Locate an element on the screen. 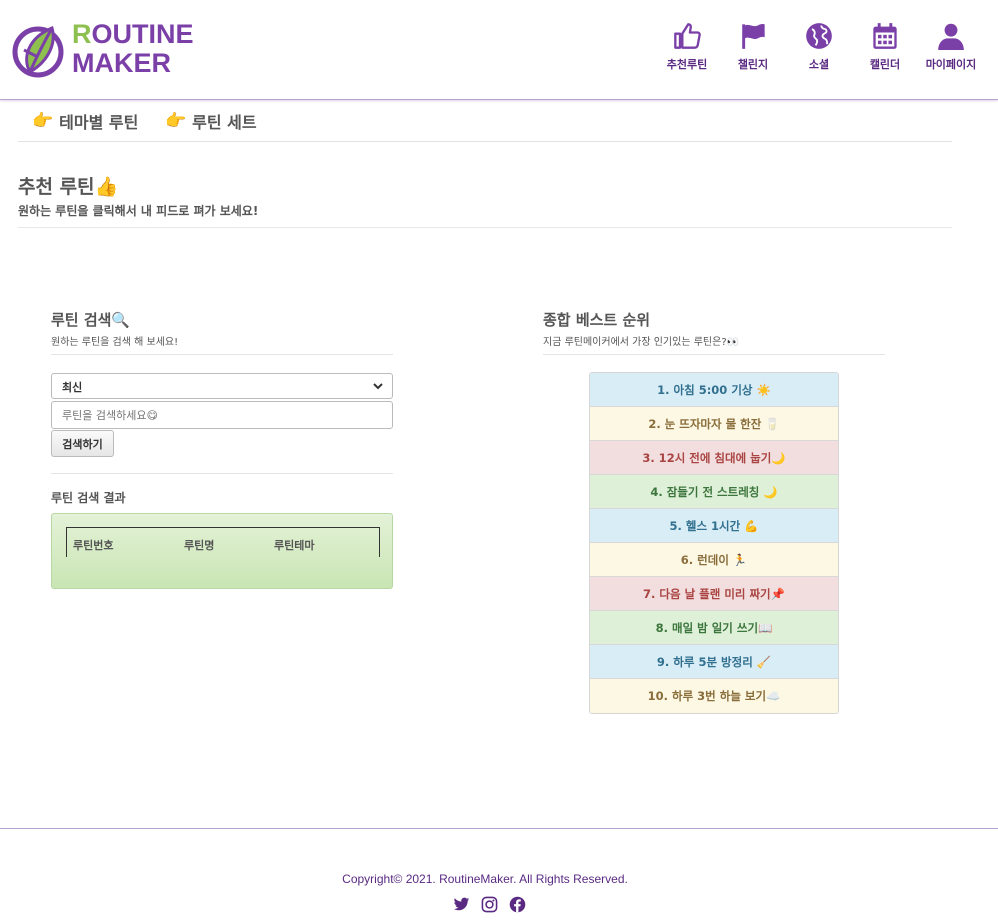  facebook-icon is located at coordinates (517, 904).